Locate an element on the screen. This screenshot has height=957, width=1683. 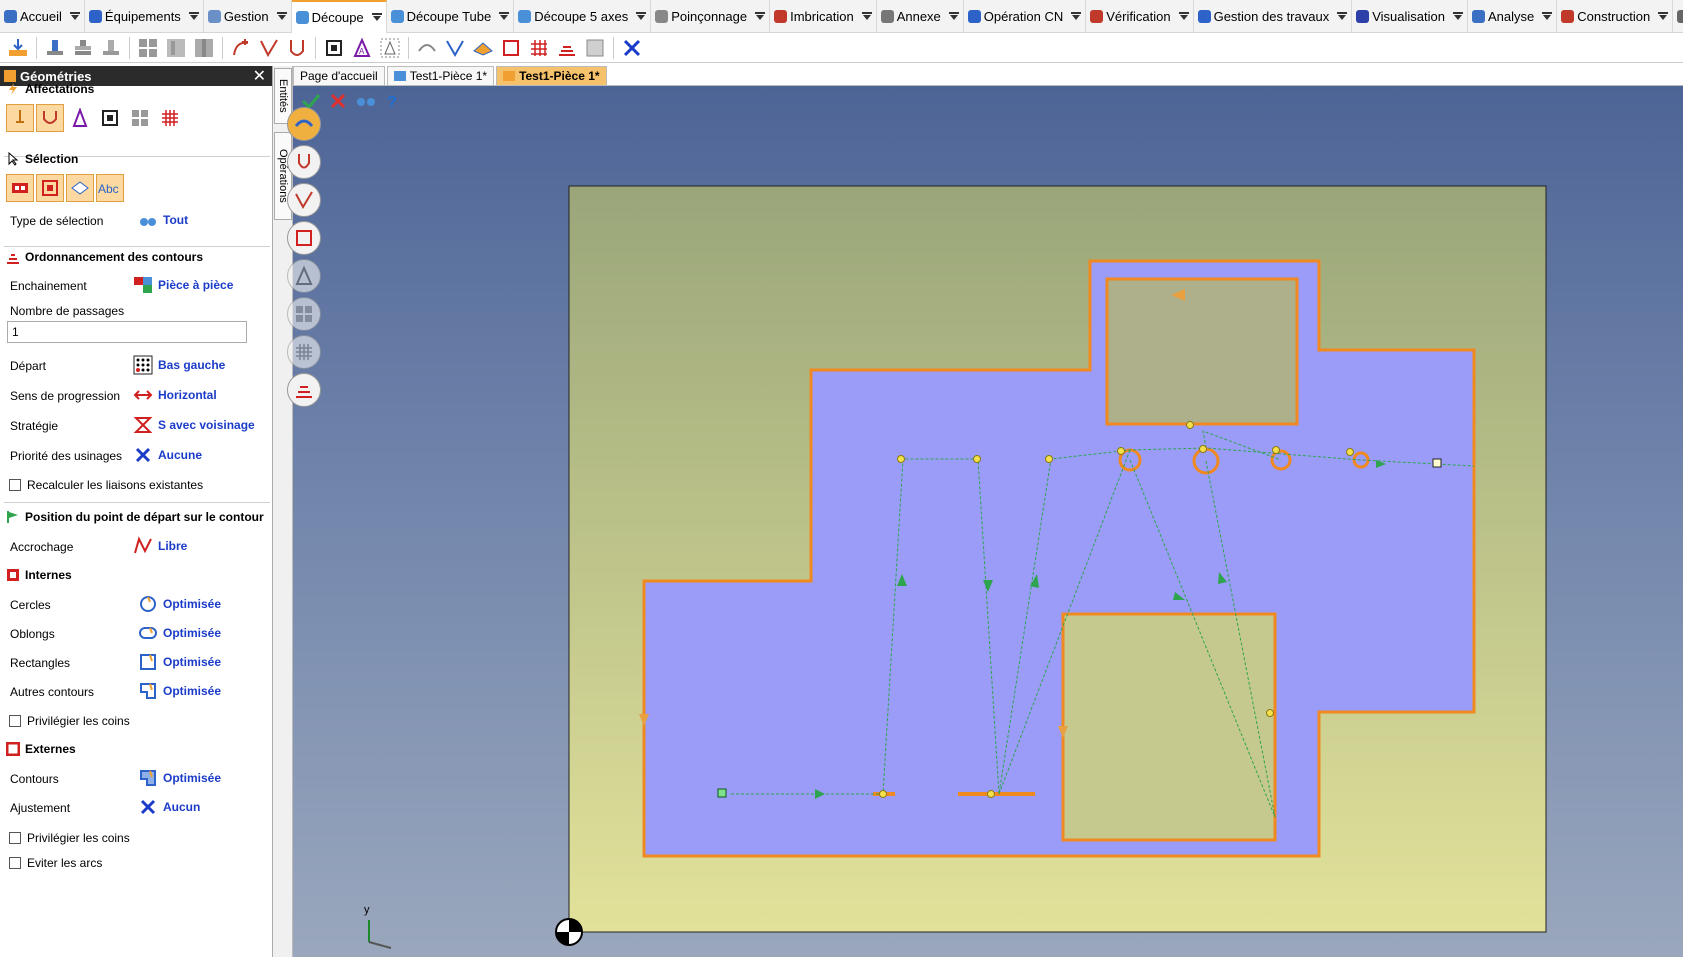
nb-passages-input: 1 is located at coordinates (127, 332).